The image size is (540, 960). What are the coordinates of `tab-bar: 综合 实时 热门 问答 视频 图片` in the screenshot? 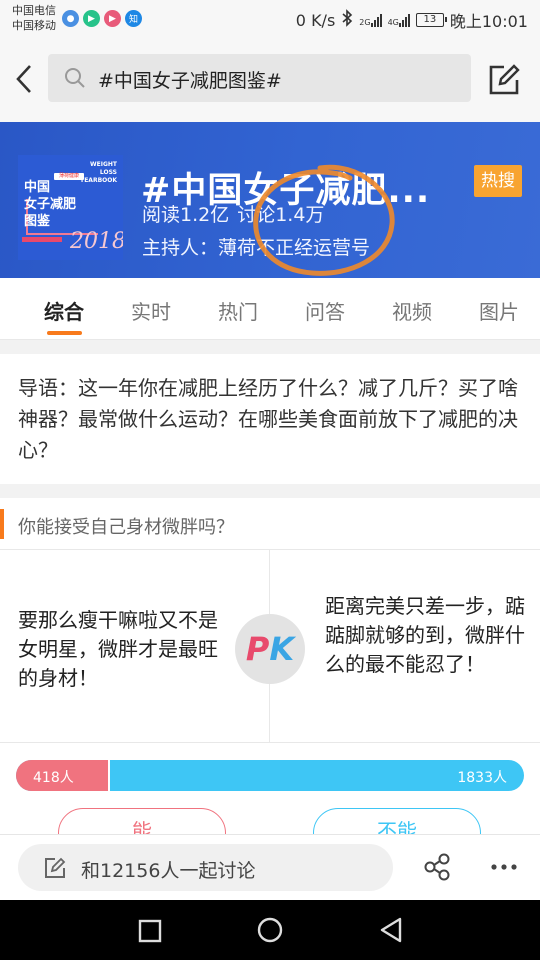 It's located at (270, 309).